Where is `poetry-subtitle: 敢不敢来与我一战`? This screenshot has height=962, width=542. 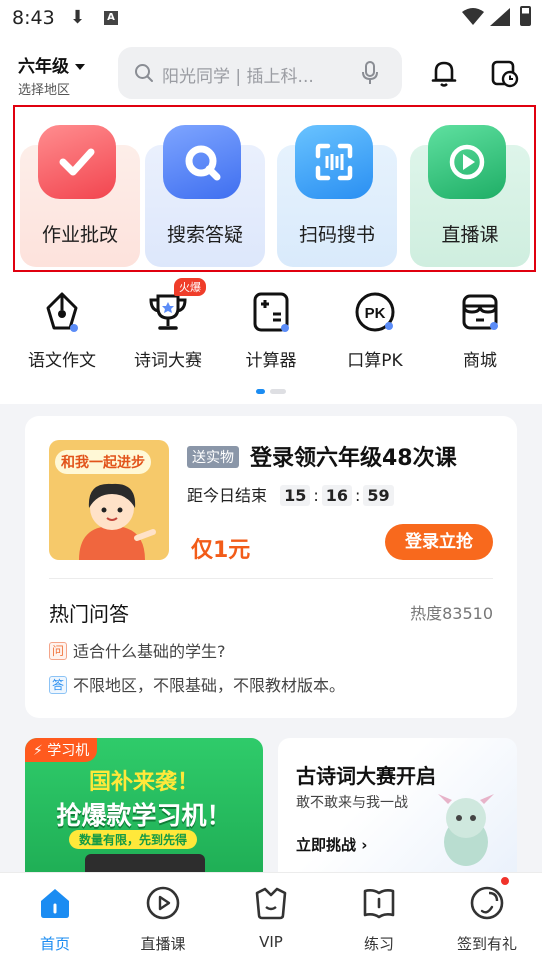
poetry-subtitle: 敢不敢来与我一战 is located at coordinates (352, 803).